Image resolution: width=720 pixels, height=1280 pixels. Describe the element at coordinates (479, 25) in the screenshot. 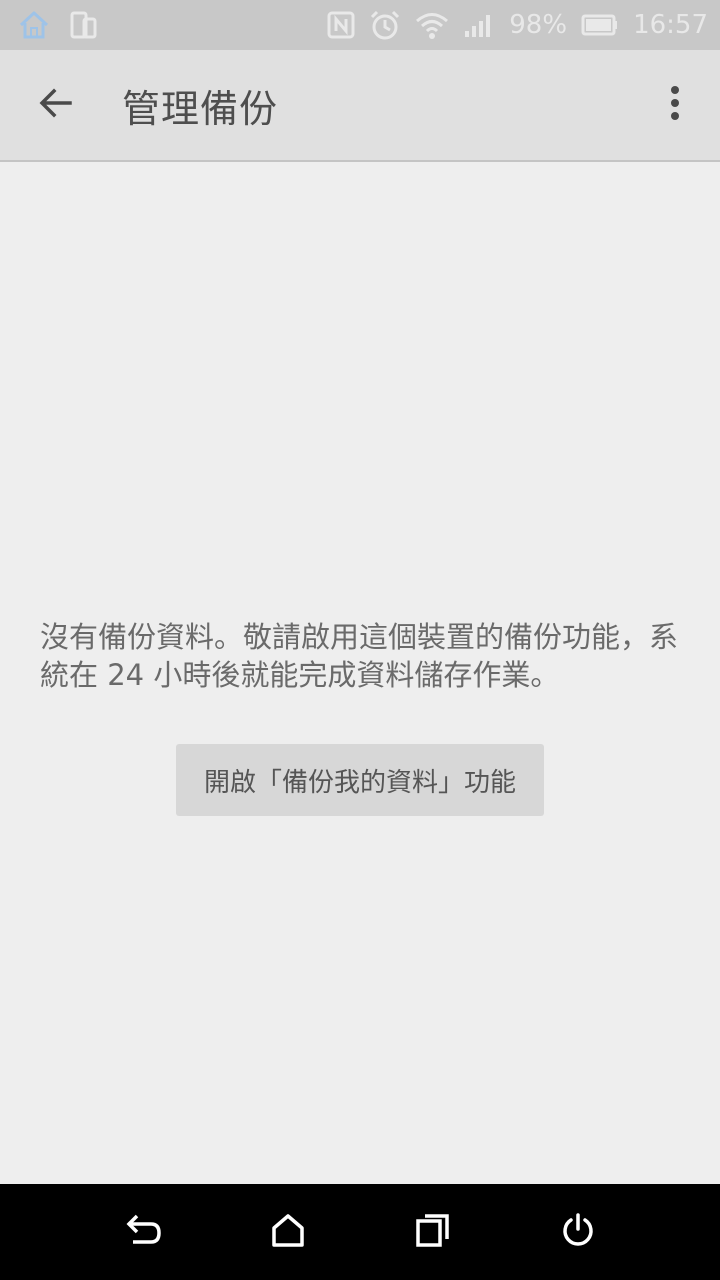

I see `signal-icon` at that location.